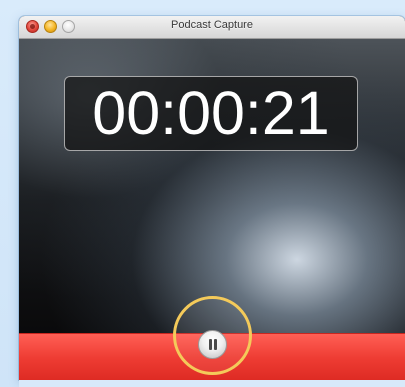 This screenshot has height=387, width=405. I want to click on pause-icon-right-bar, so click(215, 344).